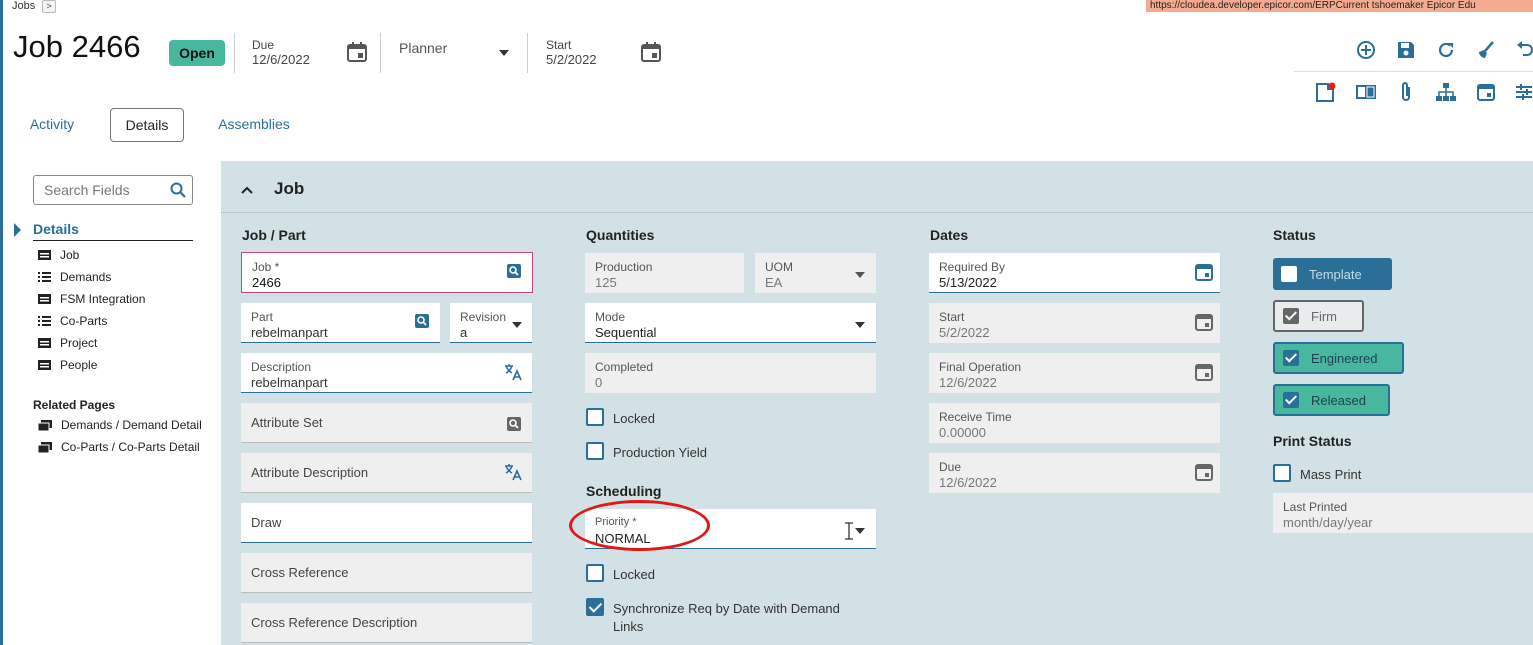  What do you see at coordinates (1406, 50) in the screenshot?
I see `save-icon` at bounding box center [1406, 50].